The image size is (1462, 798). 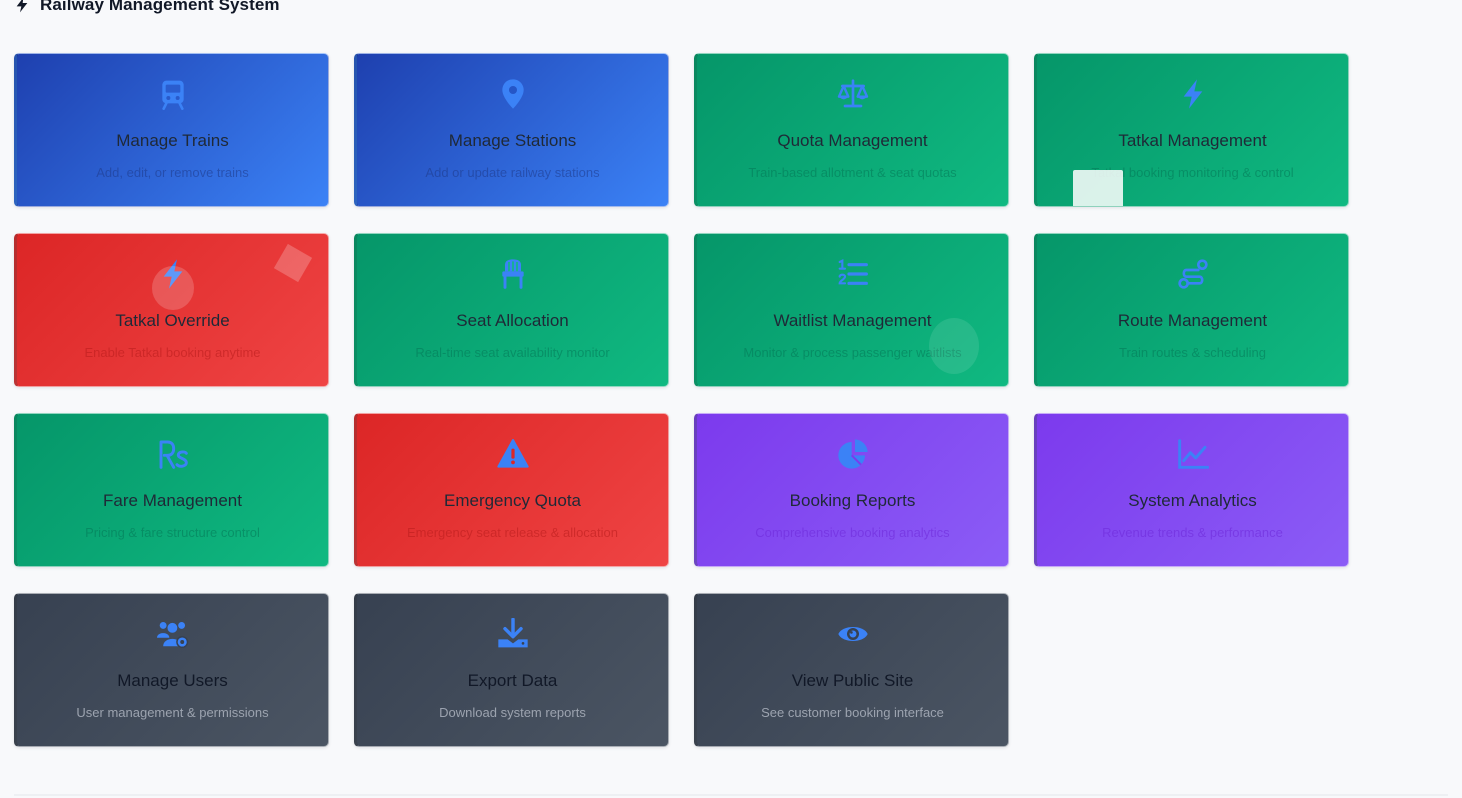 What do you see at coordinates (852, 352) in the screenshot?
I see `card-description: Monitor & process passenger waitlists` at bounding box center [852, 352].